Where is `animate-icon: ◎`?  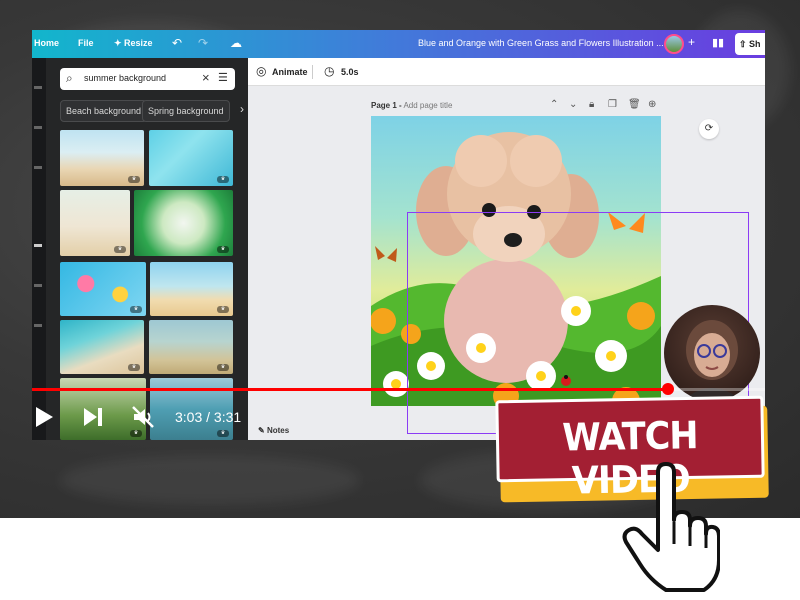
animate-icon: ◎ is located at coordinates (261, 71).